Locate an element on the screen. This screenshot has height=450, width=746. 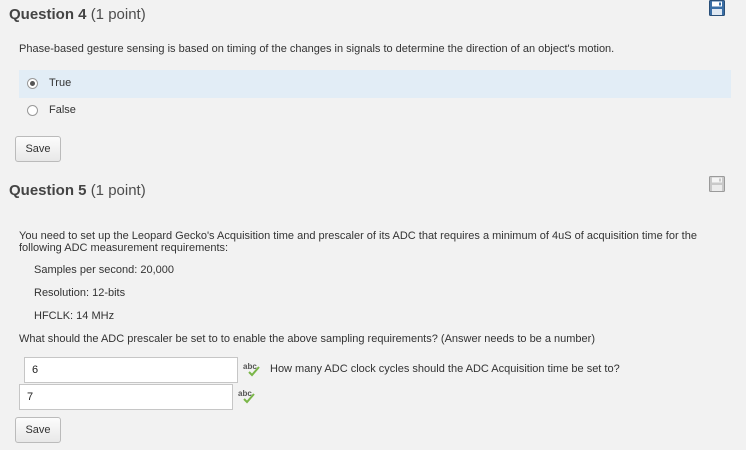
question-5-header: Question 5 (1 point) is located at coordinates (77, 190).